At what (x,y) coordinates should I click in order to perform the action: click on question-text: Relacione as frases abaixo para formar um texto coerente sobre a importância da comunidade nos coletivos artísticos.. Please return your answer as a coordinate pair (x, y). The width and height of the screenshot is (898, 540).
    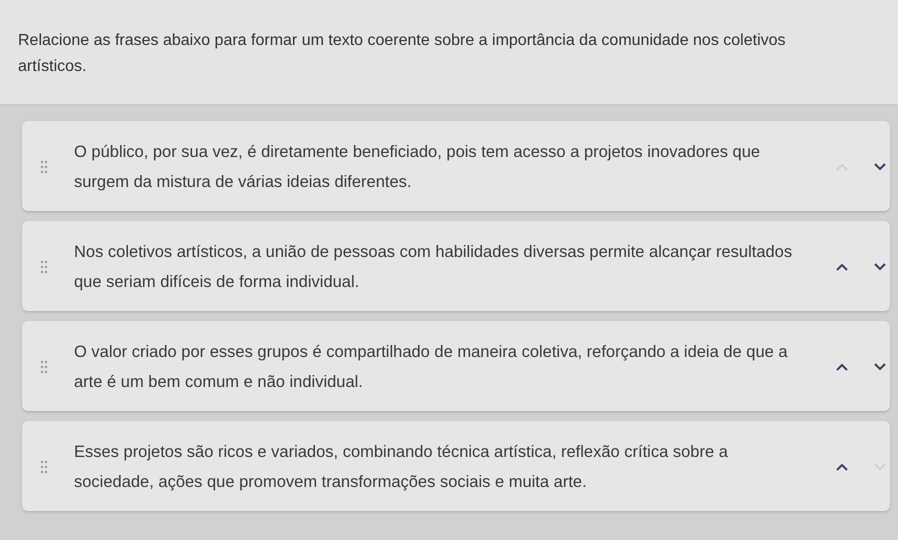
    Looking at the image, I should click on (402, 54).